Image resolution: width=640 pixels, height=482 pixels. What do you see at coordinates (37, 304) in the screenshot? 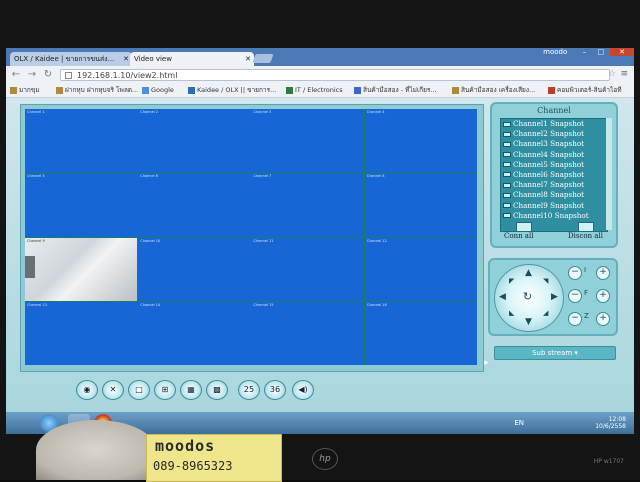
I see `cell-caption: Channel 13` at bounding box center [37, 304].